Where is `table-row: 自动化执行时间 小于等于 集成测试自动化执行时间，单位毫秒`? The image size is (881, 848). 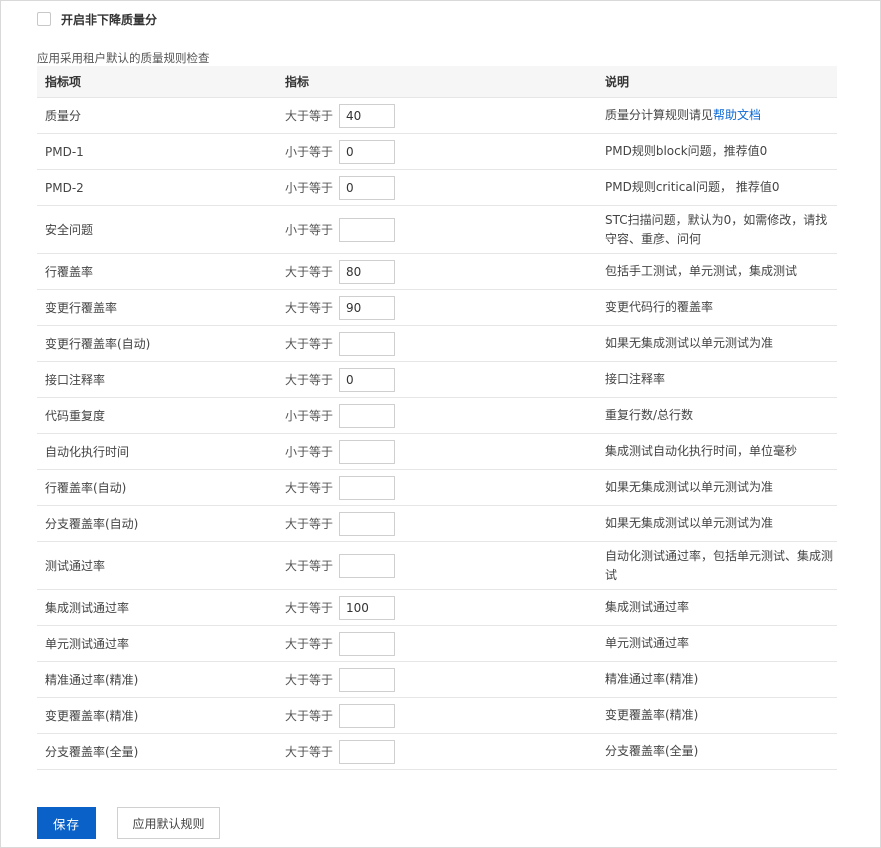 table-row: 自动化执行时间 小于等于 集成测试自动化执行时间，单位毫秒 is located at coordinates (437, 451).